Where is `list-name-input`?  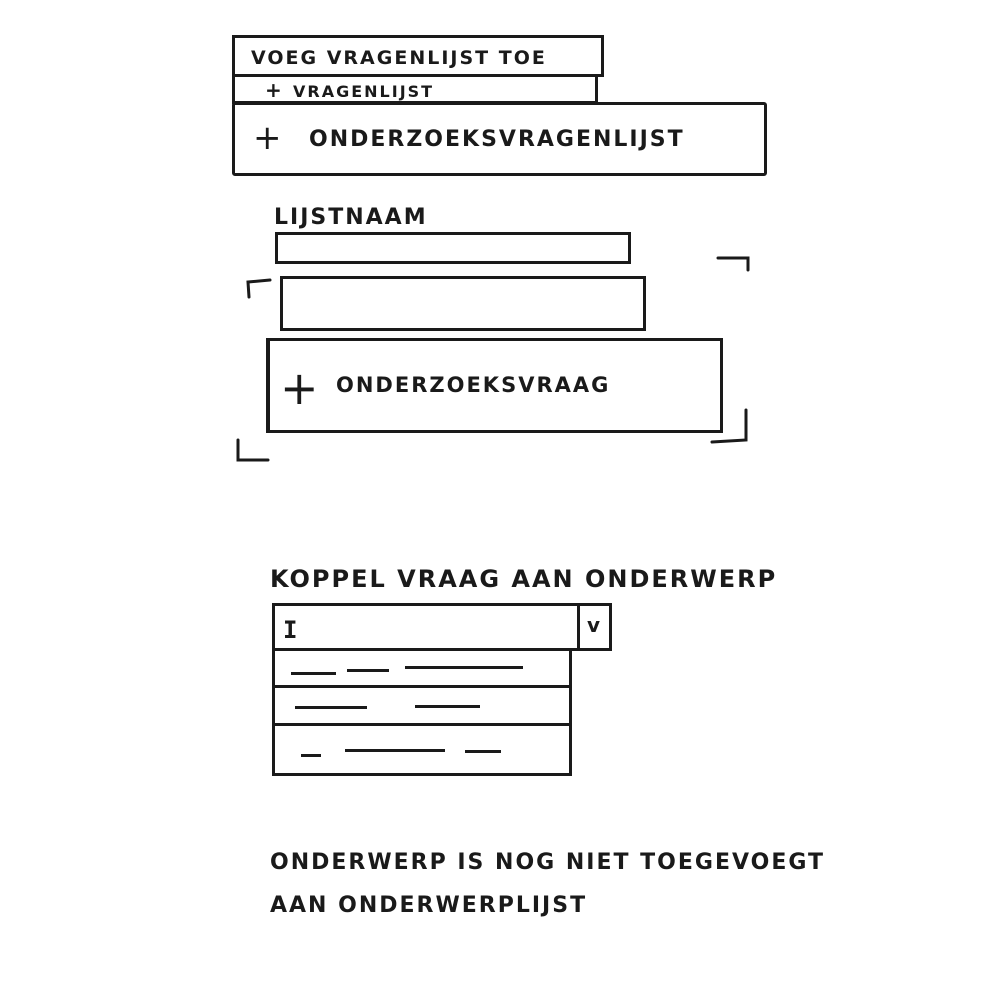 list-name-input is located at coordinates (453, 248).